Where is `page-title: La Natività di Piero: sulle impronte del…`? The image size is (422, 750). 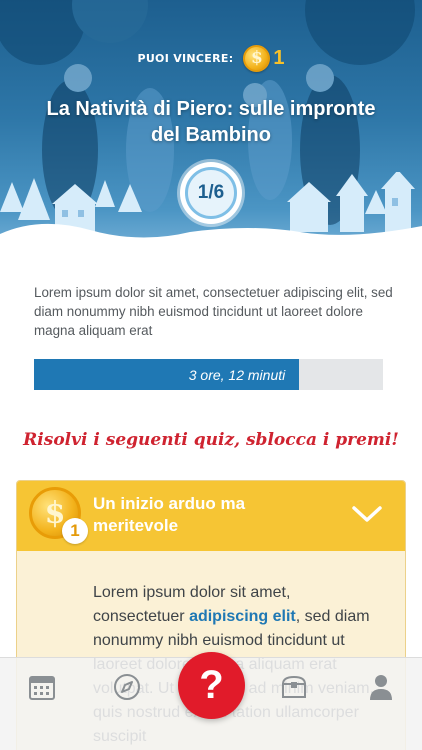 page-title: La Natività di Piero: sulle impronte del… is located at coordinates (211, 122).